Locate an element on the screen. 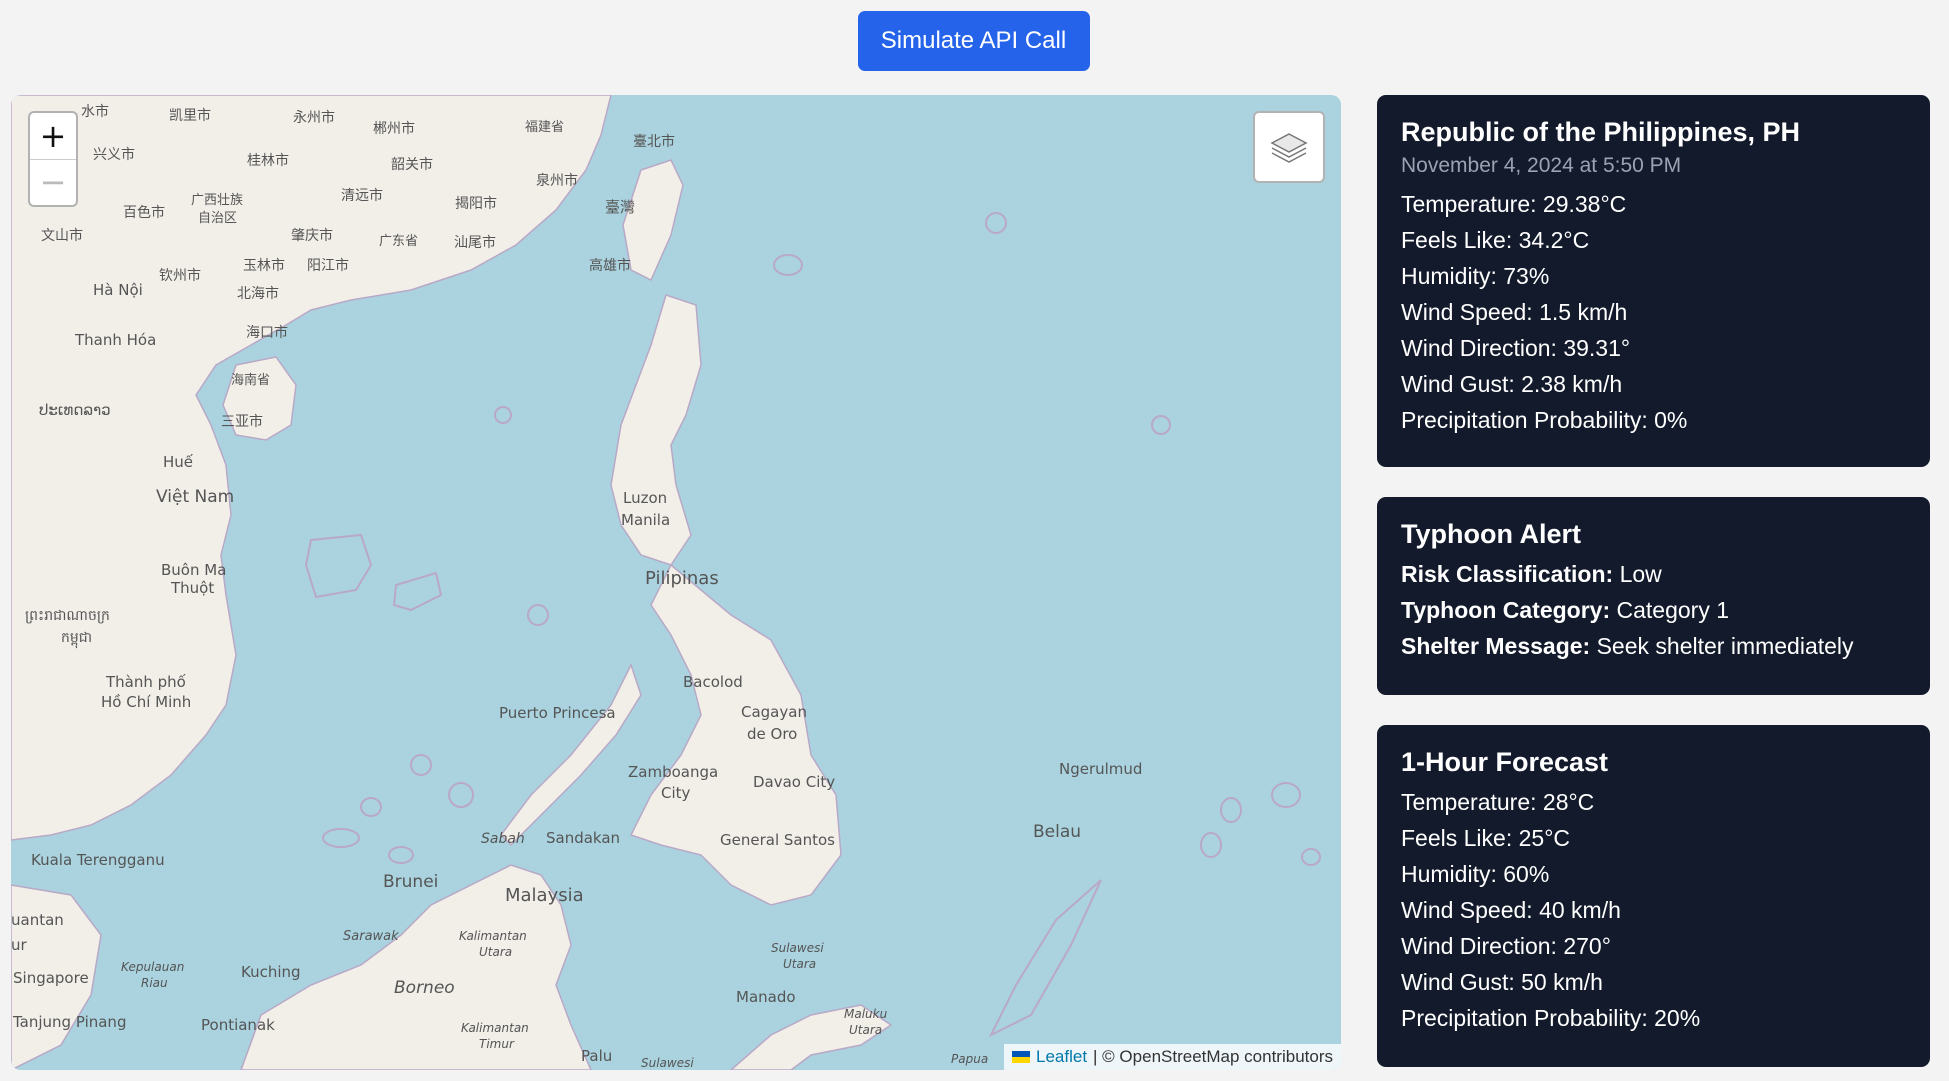 The image size is (1949, 1081). forecast-humidity: Humidity: 60% is located at coordinates (1475, 874).